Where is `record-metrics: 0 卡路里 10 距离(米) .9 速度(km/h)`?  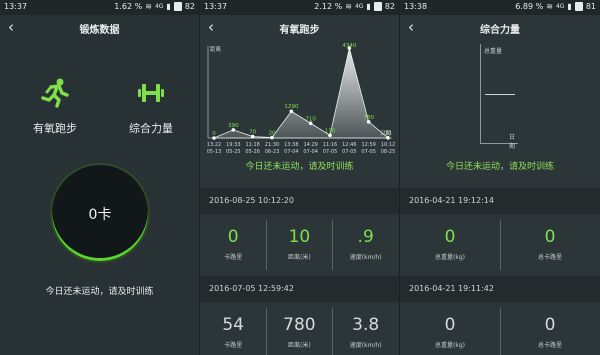 record-metrics: 0 卡路里 10 距离(米) .9 速度(km/h) is located at coordinates (299, 245).